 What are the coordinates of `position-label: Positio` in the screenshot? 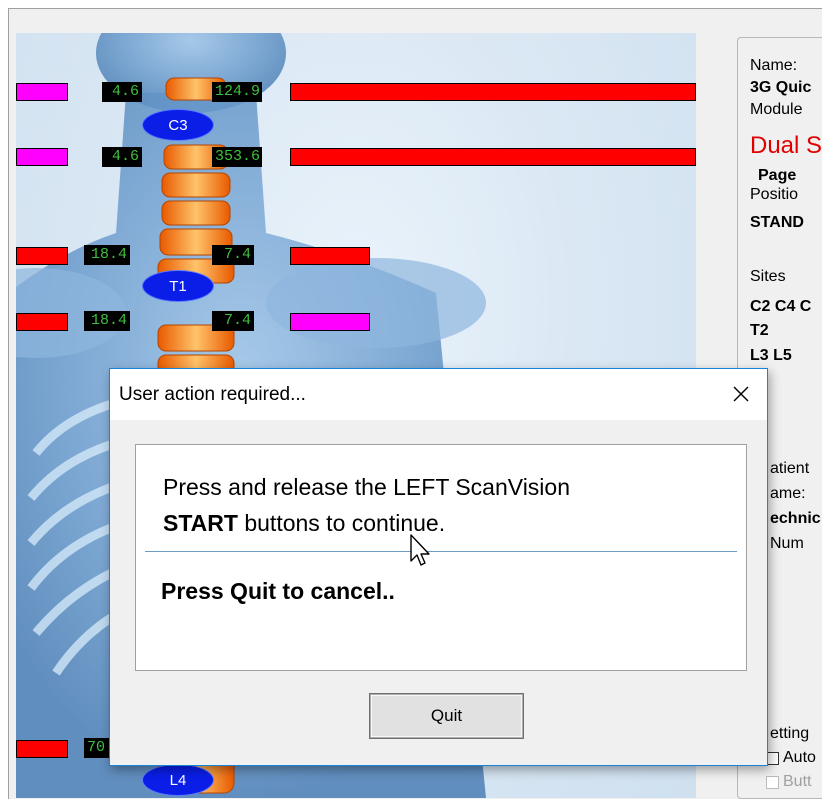 It's located at (774, 194).